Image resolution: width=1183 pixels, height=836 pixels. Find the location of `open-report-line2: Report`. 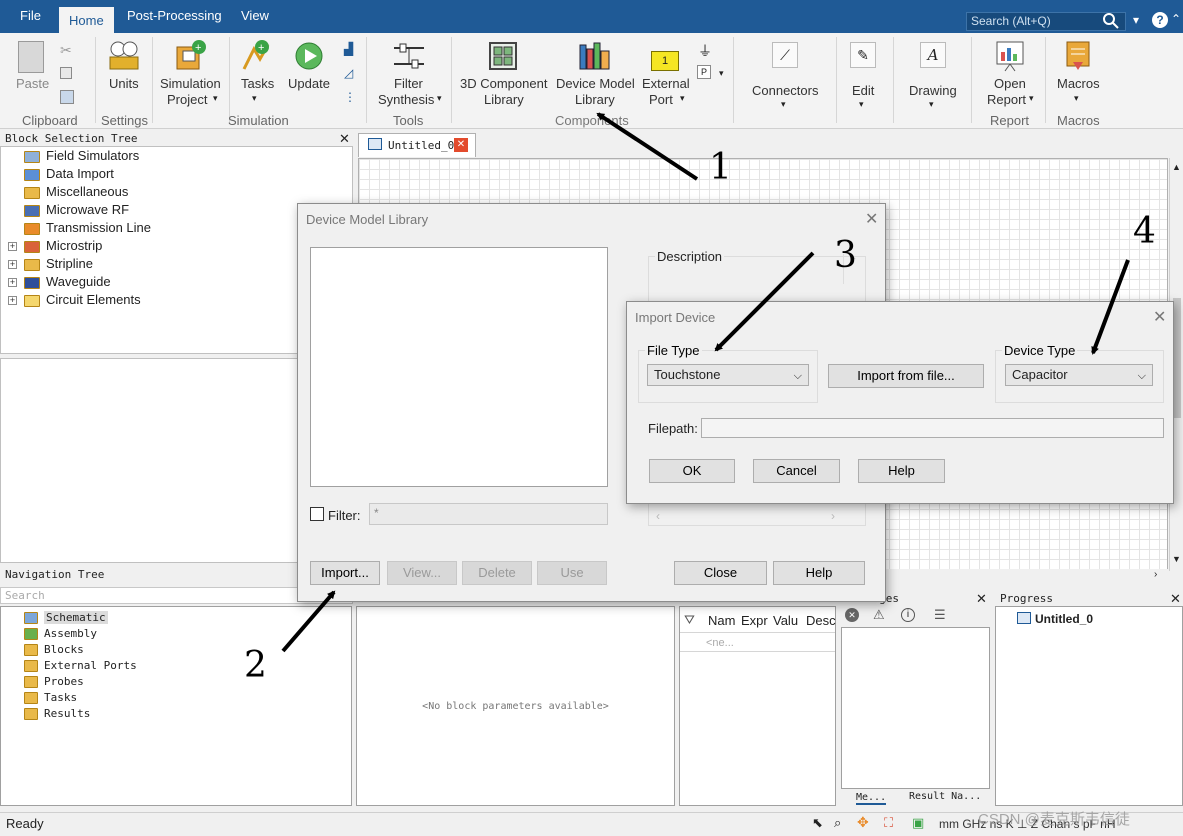

open-report-line2: Report is located at coordinates (1006, 100).